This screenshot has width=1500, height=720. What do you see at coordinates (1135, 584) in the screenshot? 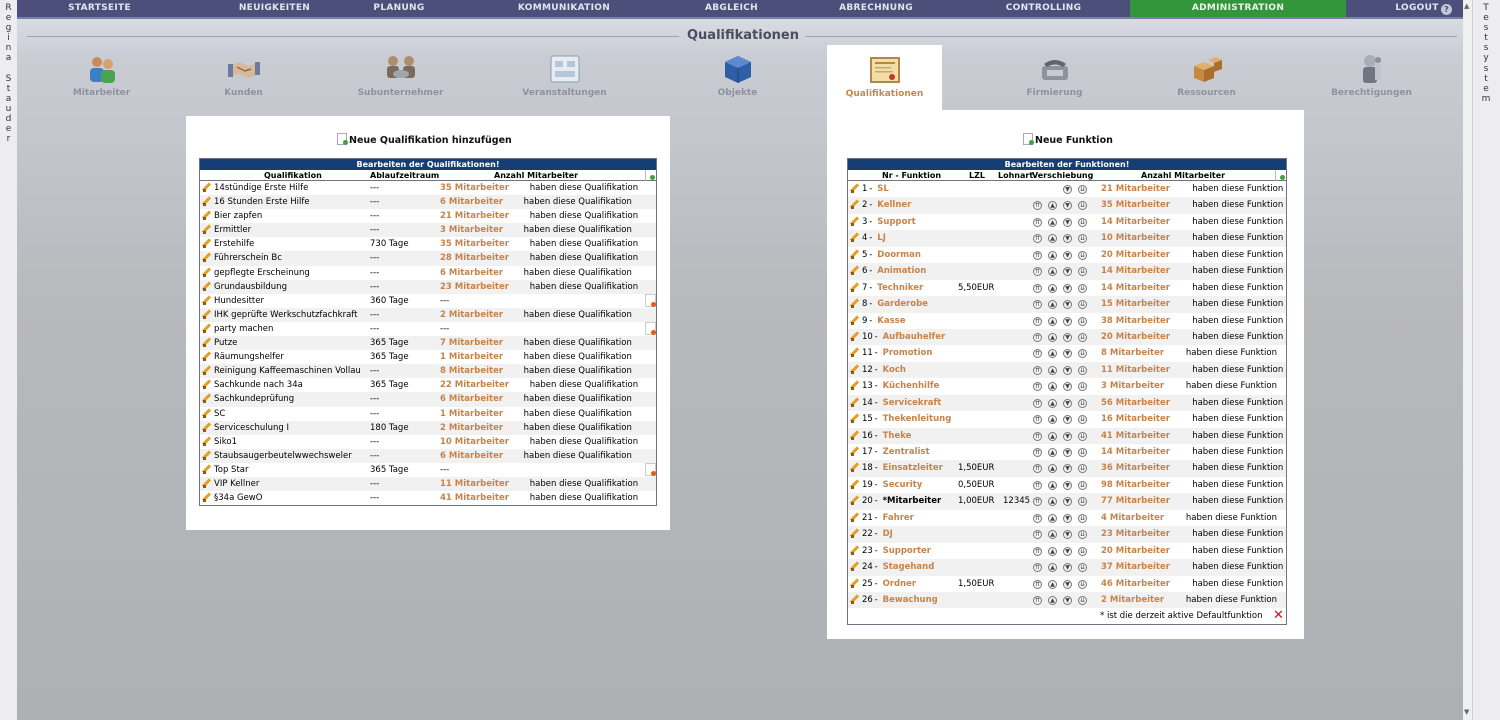
I see `employee-count-link: 46 Mitarbeiter` at bounding box center [1135, 584].